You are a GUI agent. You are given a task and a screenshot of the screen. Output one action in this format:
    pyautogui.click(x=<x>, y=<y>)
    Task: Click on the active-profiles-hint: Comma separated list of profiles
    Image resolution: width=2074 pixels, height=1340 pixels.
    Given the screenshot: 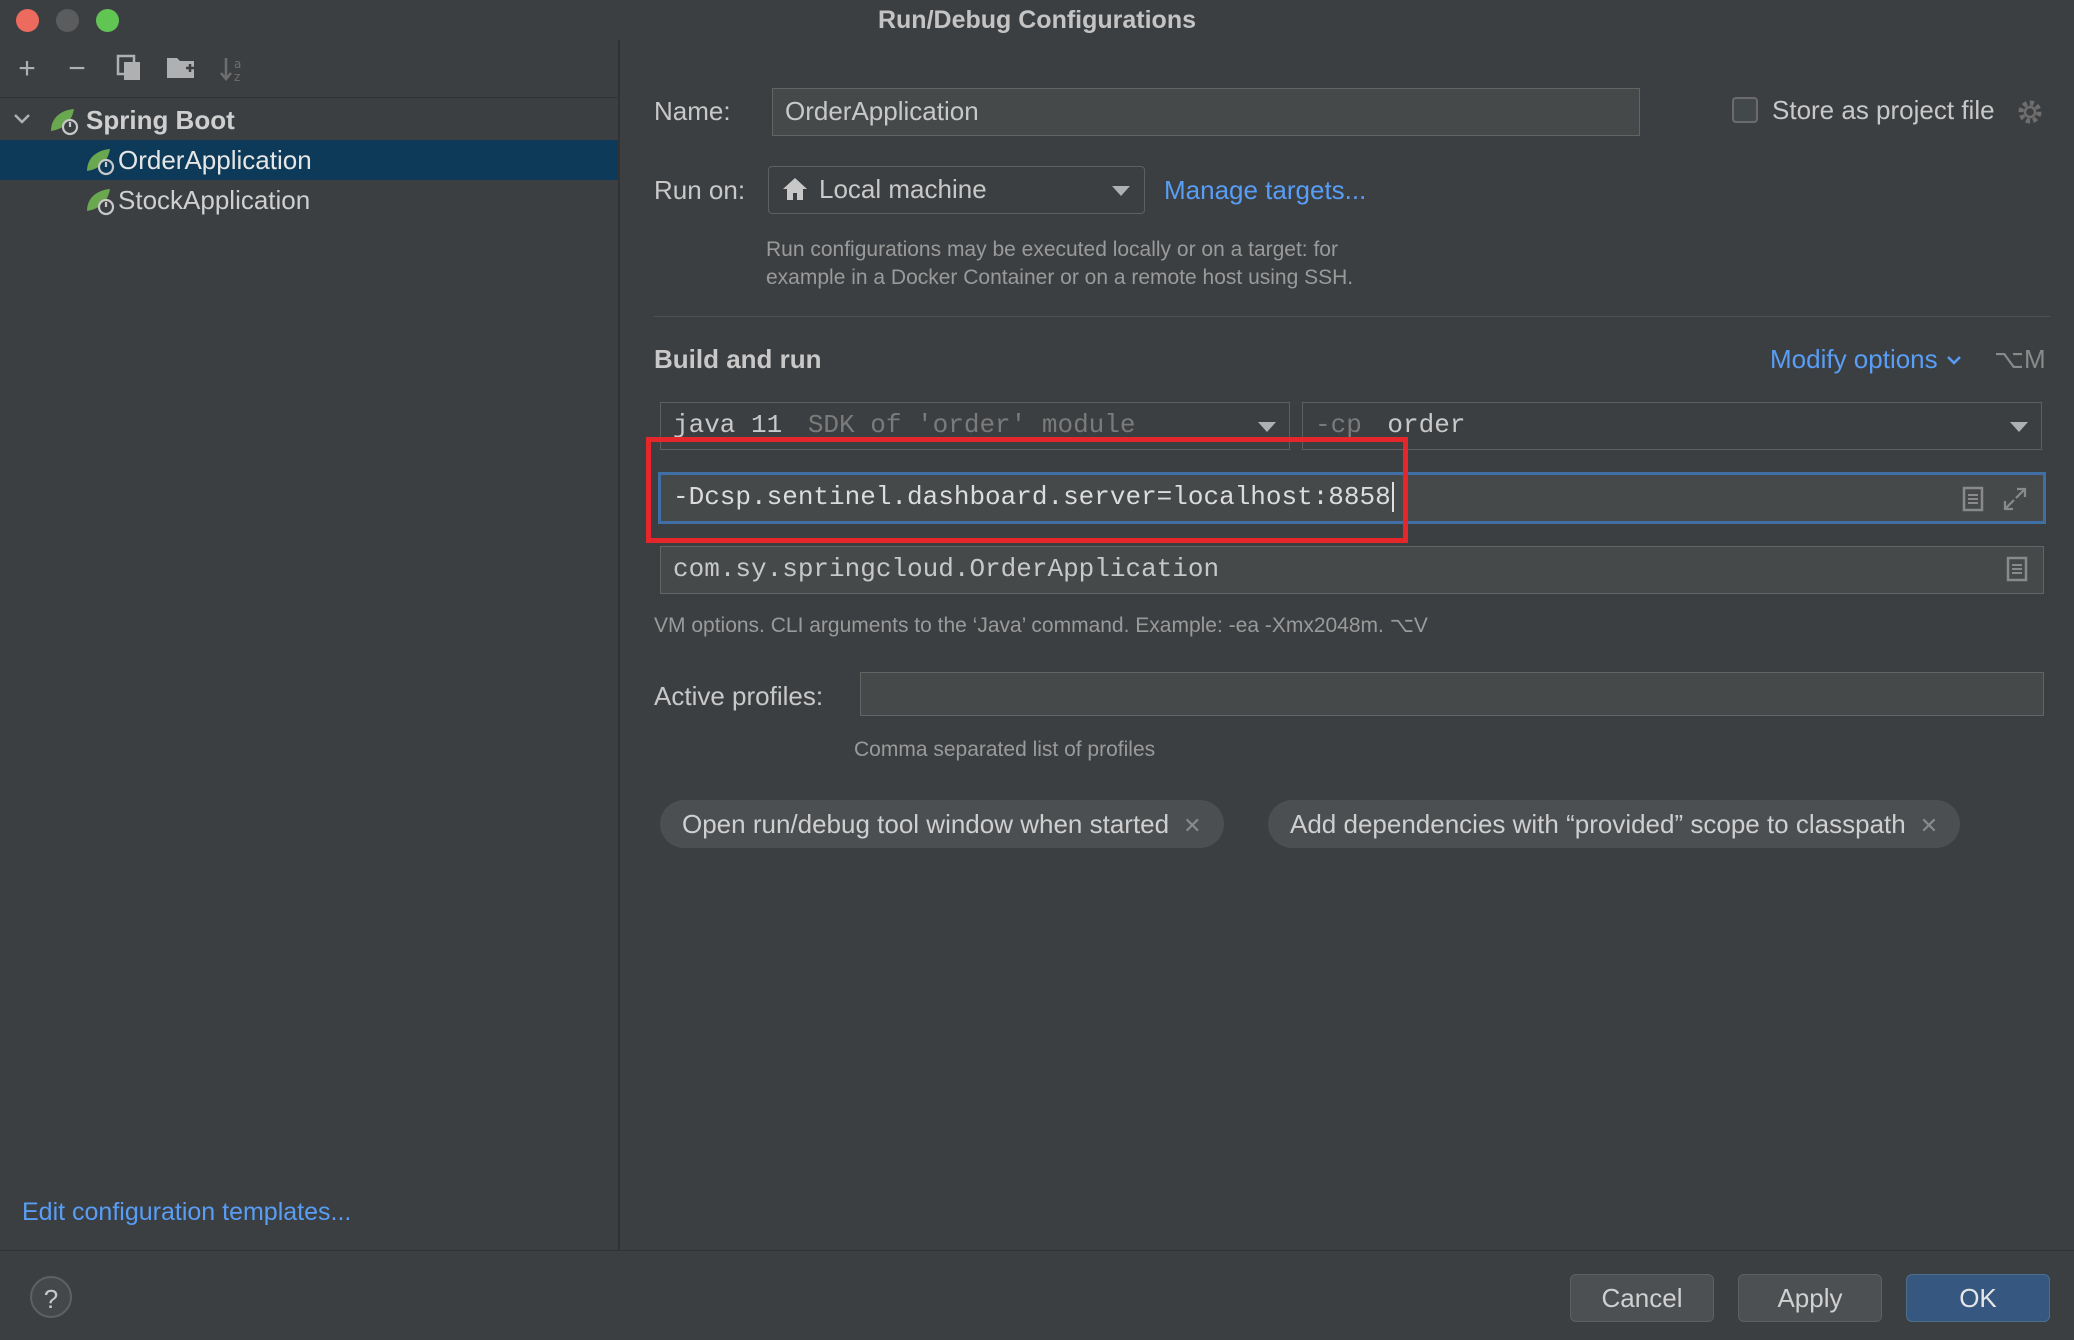 What is the action you would take?
    pyautogui.click(x=1005, y=749)
    